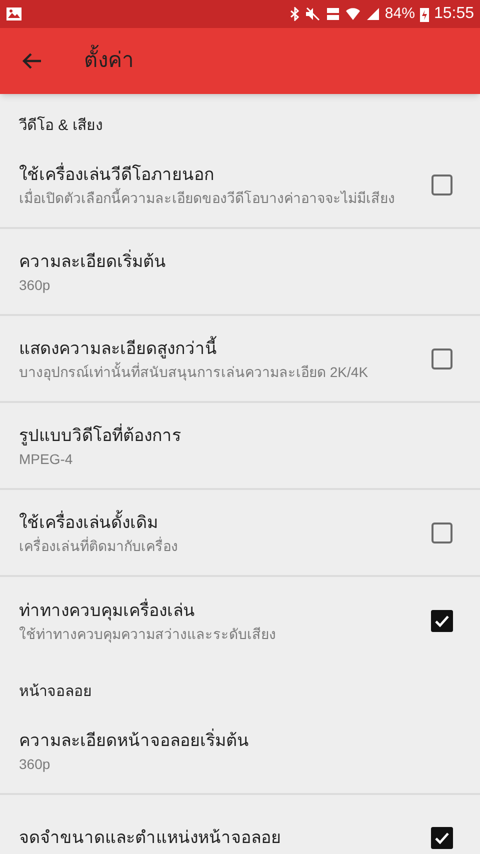 This screenshot has height=854, width=480. What do you see at coordinates (240, 272) in the screenshot?
I see `settings-row: ความละเอียดเริ่มต้น 360p` at bounding box center [240, 272].